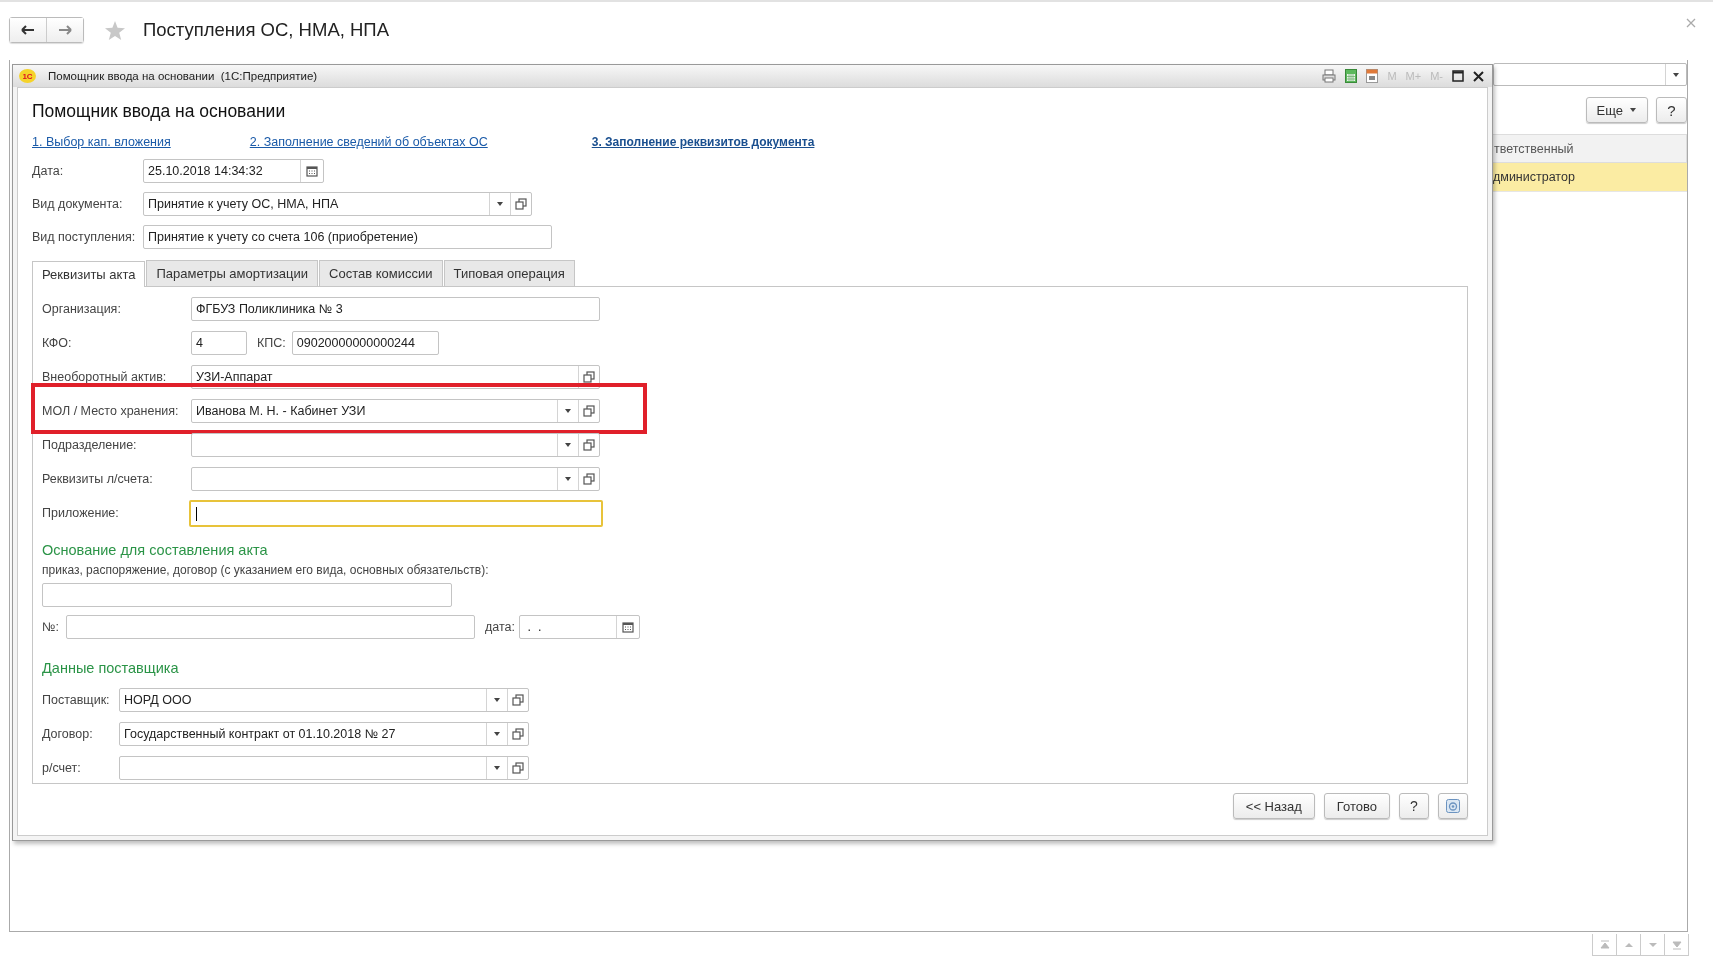 This screenshot has height=965, width=1713. What do you see at coordinates (365, 343) in the screenshot?
I see `input-field: 09020000000000244` at bounding box center [365, 343].